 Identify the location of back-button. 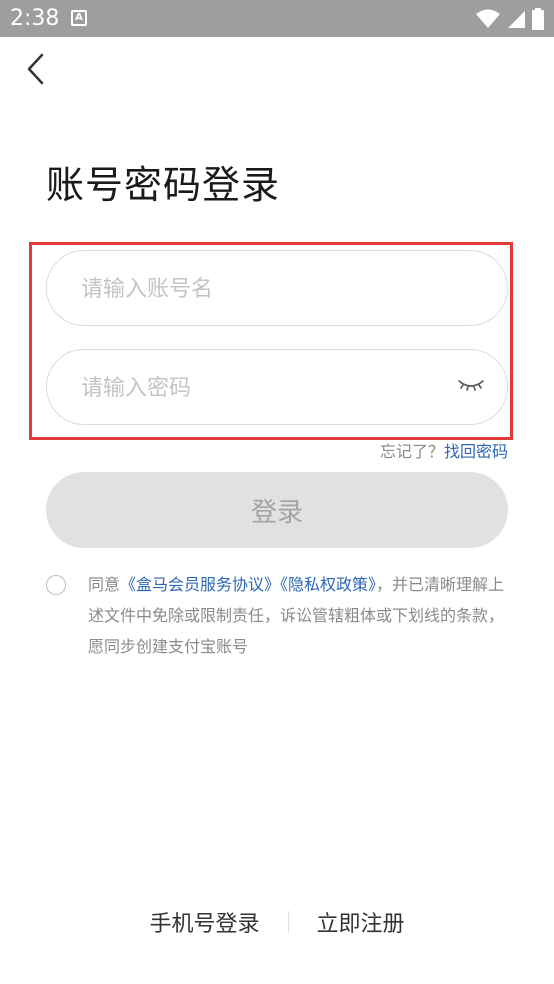
(38, 70).